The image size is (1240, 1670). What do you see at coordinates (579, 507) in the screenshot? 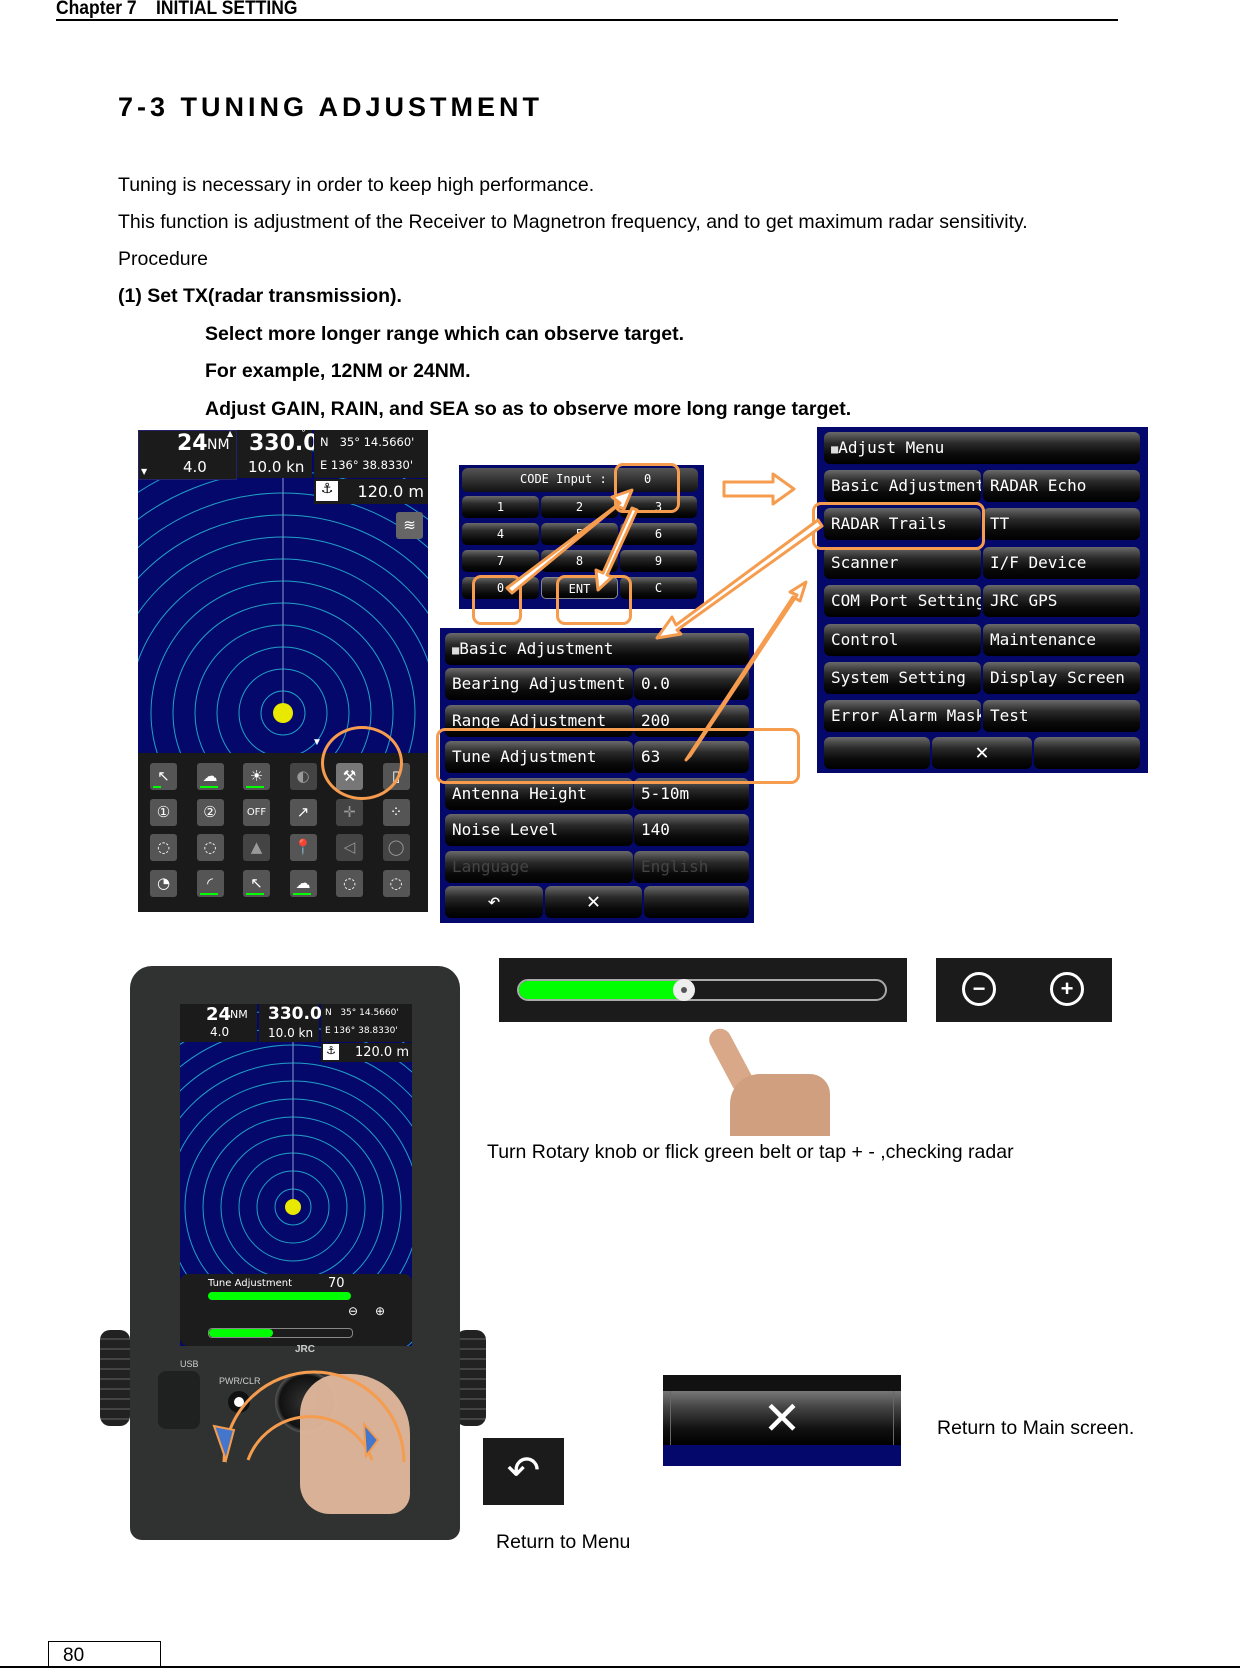
I see `key-2: 2` at bounding box center [579, 507].